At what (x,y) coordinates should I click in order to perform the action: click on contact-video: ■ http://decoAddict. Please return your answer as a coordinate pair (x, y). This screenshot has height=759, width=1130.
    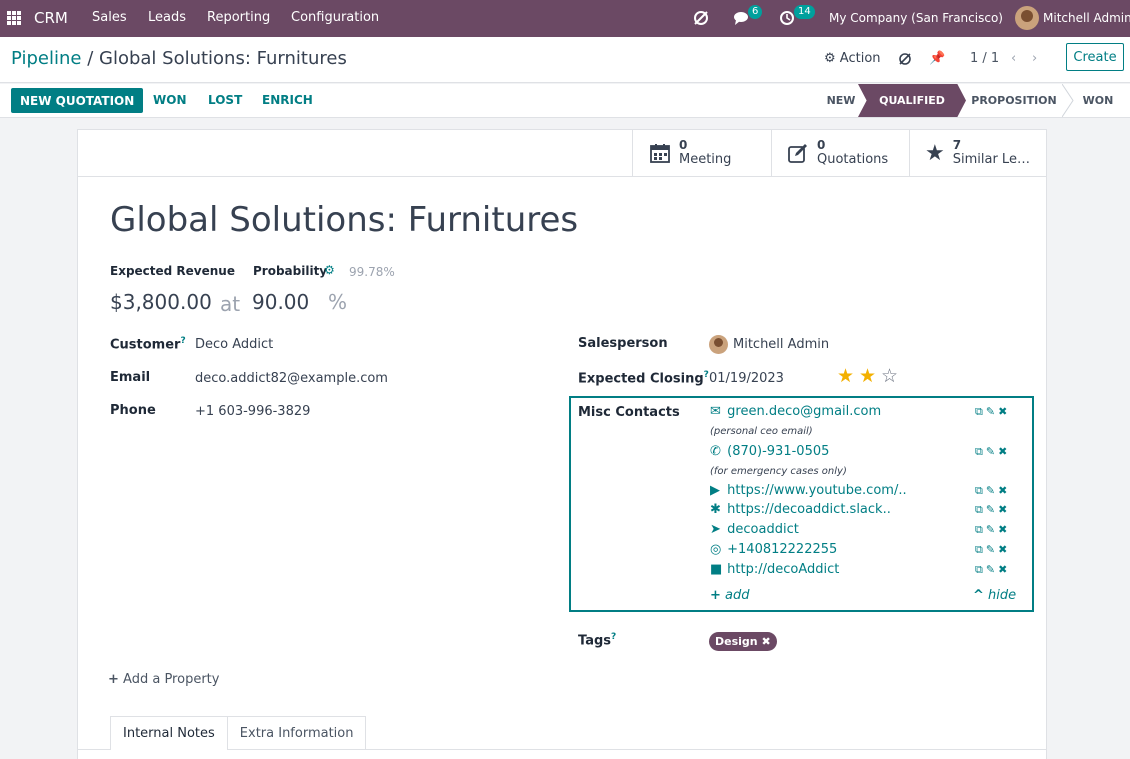
    Looking at the image, I should click on (774, 569).